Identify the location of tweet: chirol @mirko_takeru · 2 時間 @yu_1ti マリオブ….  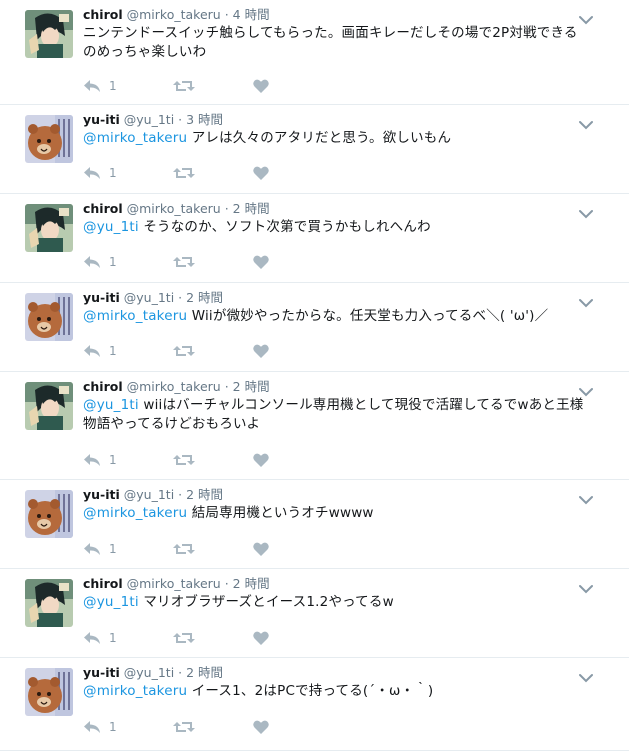
(314, 613).